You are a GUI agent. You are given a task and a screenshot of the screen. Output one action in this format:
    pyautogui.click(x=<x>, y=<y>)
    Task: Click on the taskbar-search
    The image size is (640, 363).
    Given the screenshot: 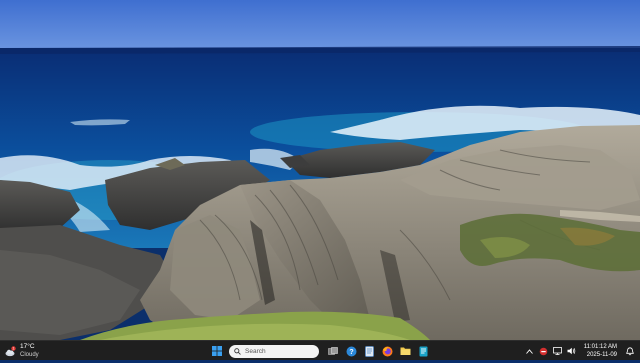 What is the action you would take?
    pyautogui.click(x=274, y=351)
    